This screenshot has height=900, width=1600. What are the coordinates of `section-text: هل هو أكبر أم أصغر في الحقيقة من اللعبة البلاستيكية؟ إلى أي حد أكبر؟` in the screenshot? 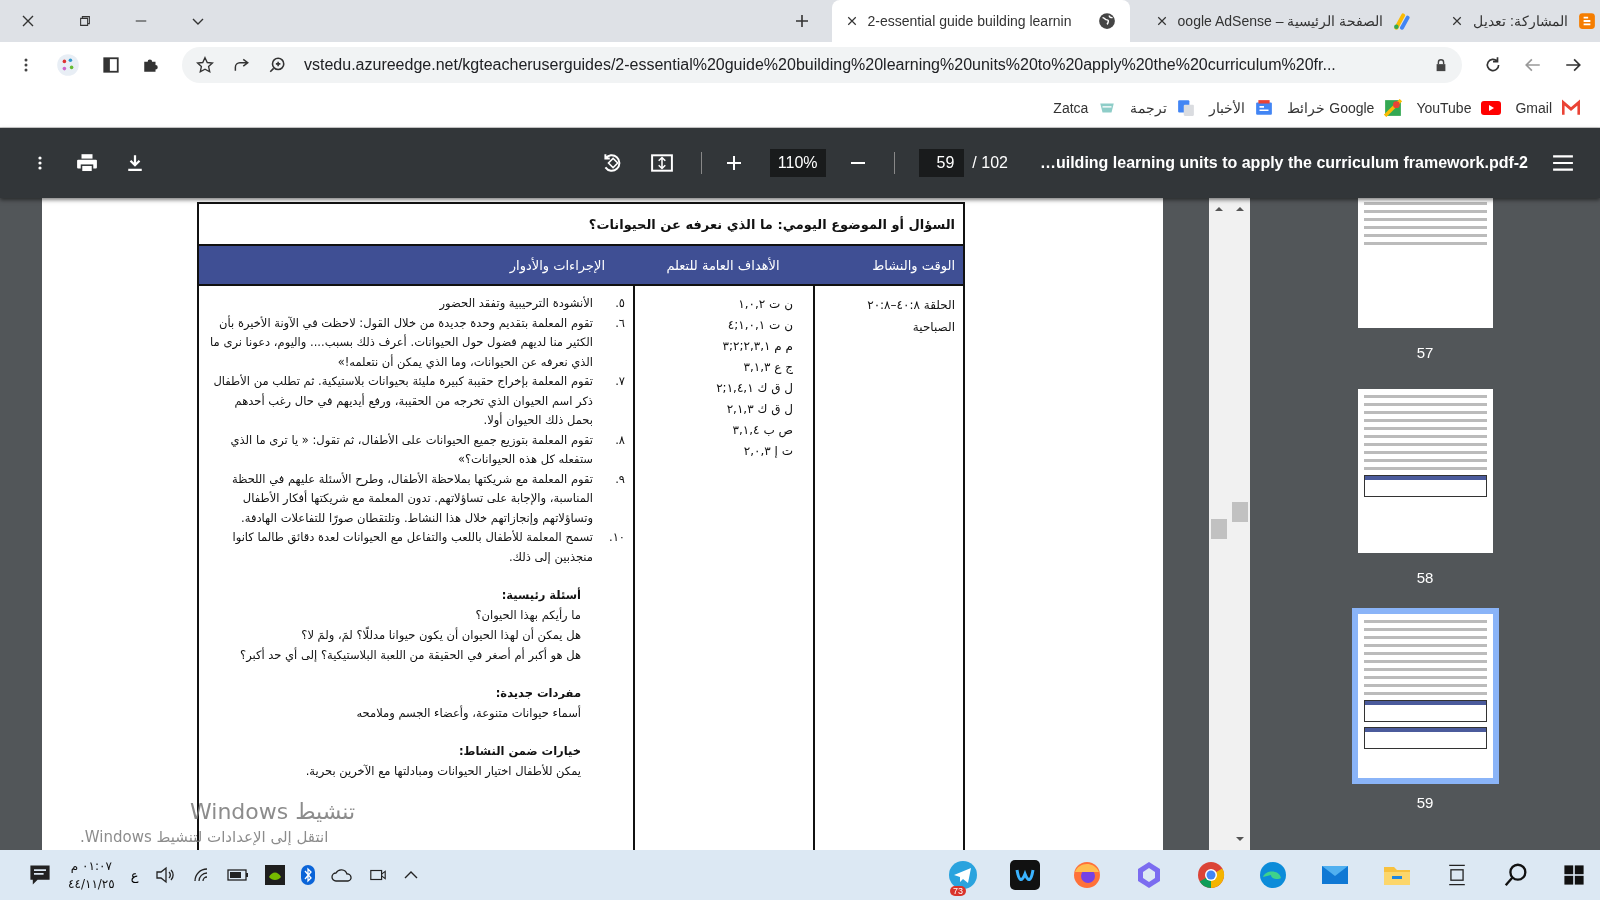 It's located at (410, 655).